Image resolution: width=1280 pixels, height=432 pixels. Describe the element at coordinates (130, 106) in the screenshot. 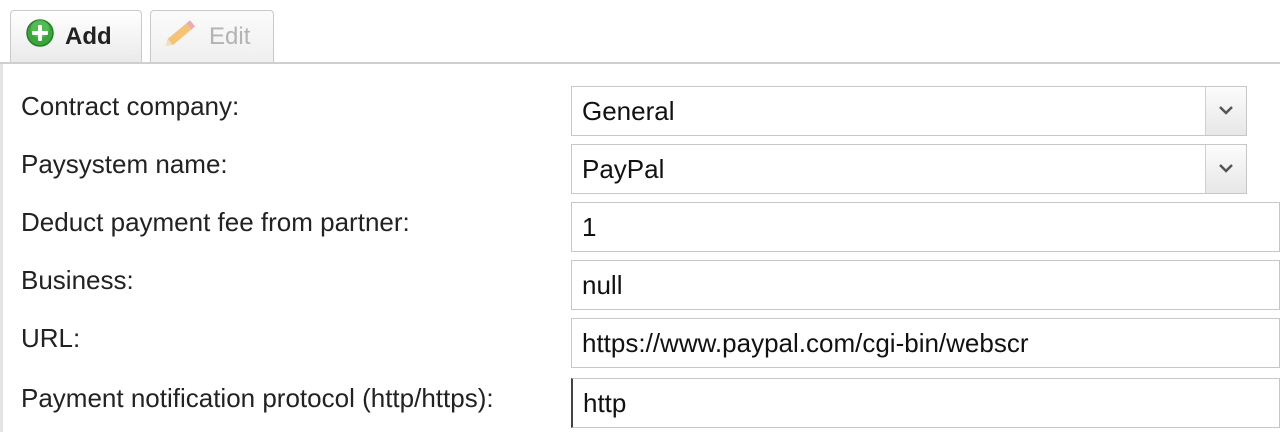

I see `contract-company-label: Contract company:` at that location.